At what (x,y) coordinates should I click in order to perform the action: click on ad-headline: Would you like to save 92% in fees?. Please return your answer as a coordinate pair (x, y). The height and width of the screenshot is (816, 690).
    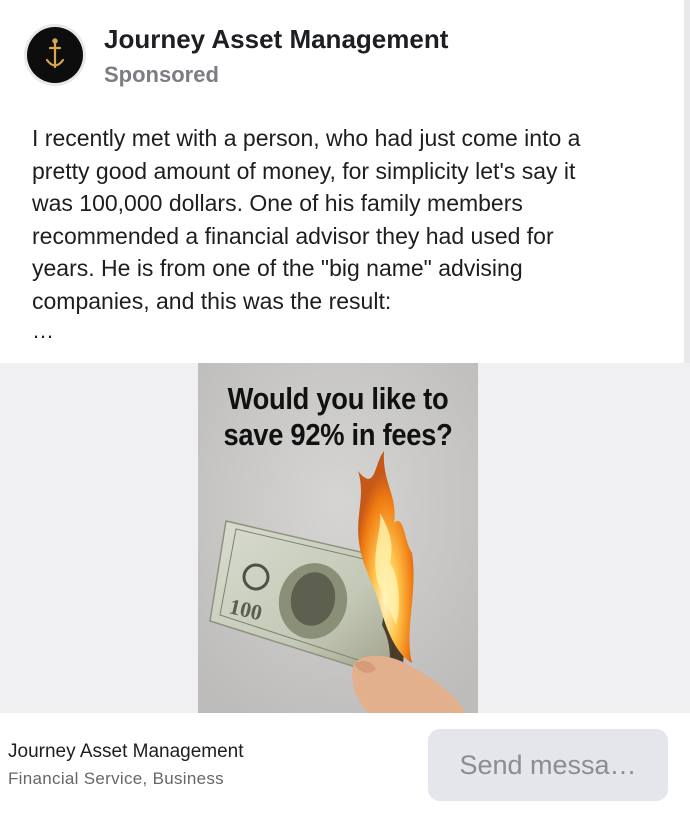
    Looking at the image, I should click on (338, 417).